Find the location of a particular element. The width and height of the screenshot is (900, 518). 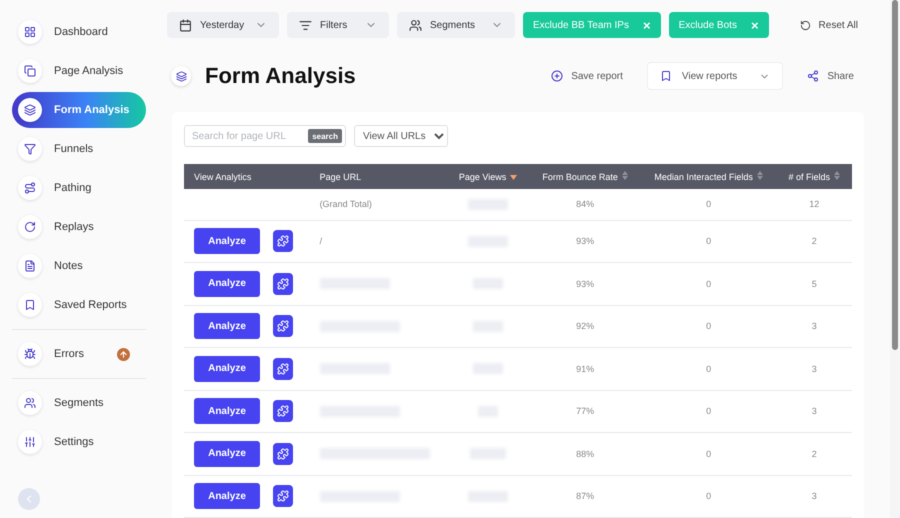

column-header: View Analytics is located at coordinates (247, 176).